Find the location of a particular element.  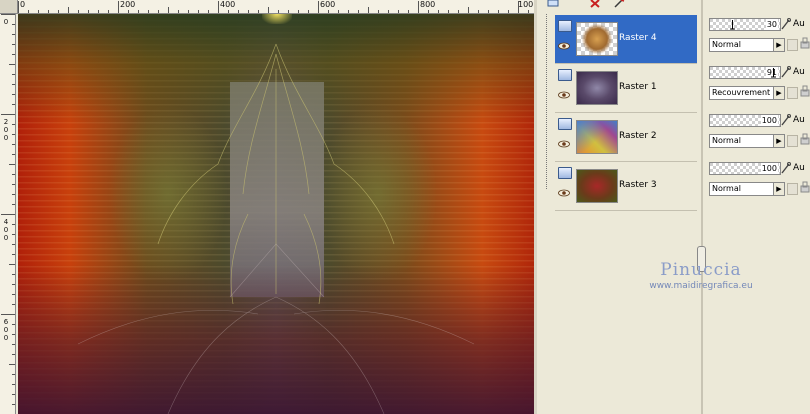

palette-splitter is located at coordinates (702, 207).